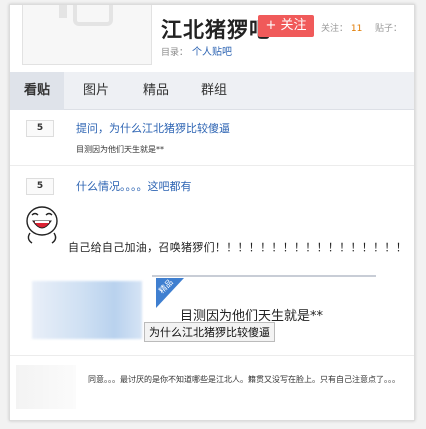  Describe the element at coordinates (96, 91) in the screenshot. I see `tab-images: 图片` at that location.